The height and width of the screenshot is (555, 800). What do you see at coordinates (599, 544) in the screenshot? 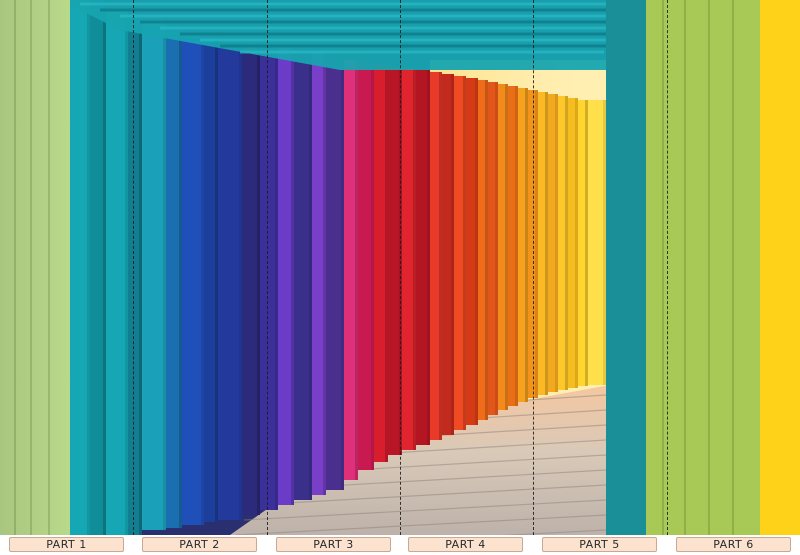
I see `panel-label-5: PART 5` at bounding box center [599, 544].